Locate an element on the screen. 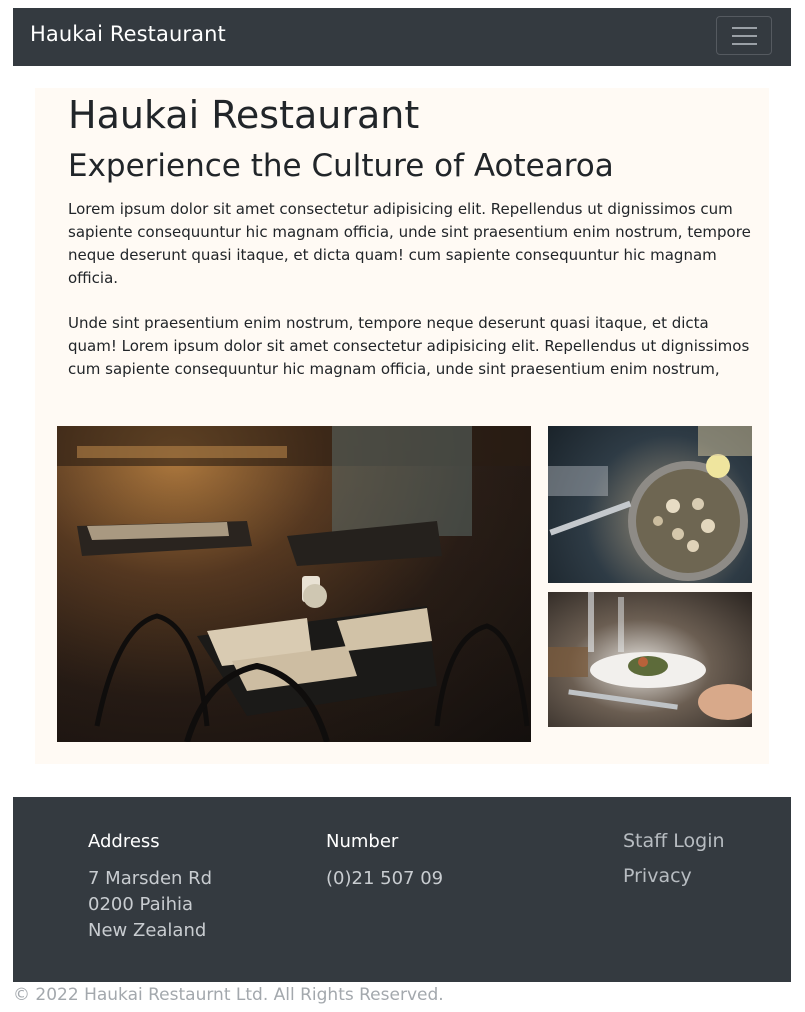 This screenshot has width=805, height=1012. address-block: 7 Marsden Rd 0200 Paihia New Zealand is located at coordinates (150, 905).